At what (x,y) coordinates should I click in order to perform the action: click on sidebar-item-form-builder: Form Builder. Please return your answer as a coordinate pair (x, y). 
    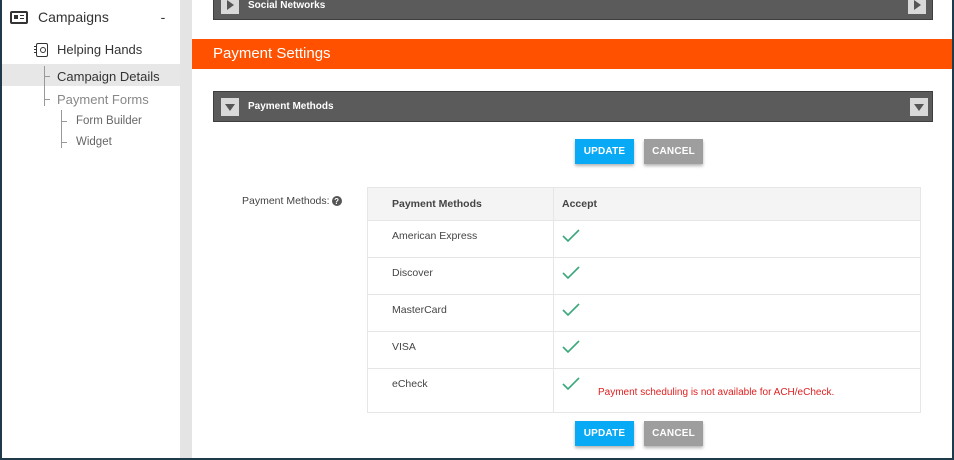
    Looking at the image, I should click on (109, 121).